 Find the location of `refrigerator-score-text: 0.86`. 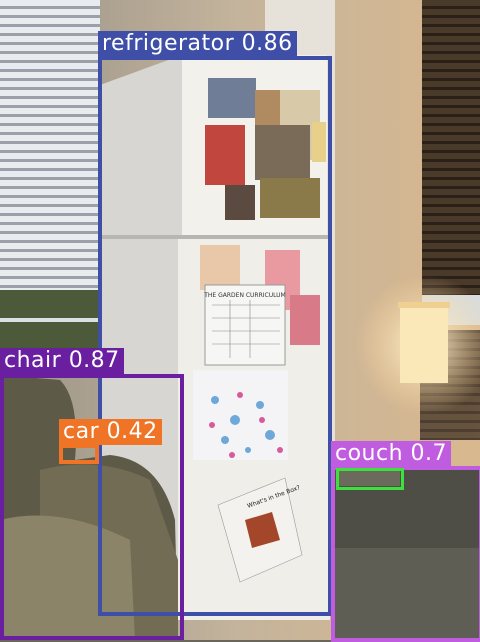

refrigerator-score-text: 0.86 is located at coordinates (267, 43).